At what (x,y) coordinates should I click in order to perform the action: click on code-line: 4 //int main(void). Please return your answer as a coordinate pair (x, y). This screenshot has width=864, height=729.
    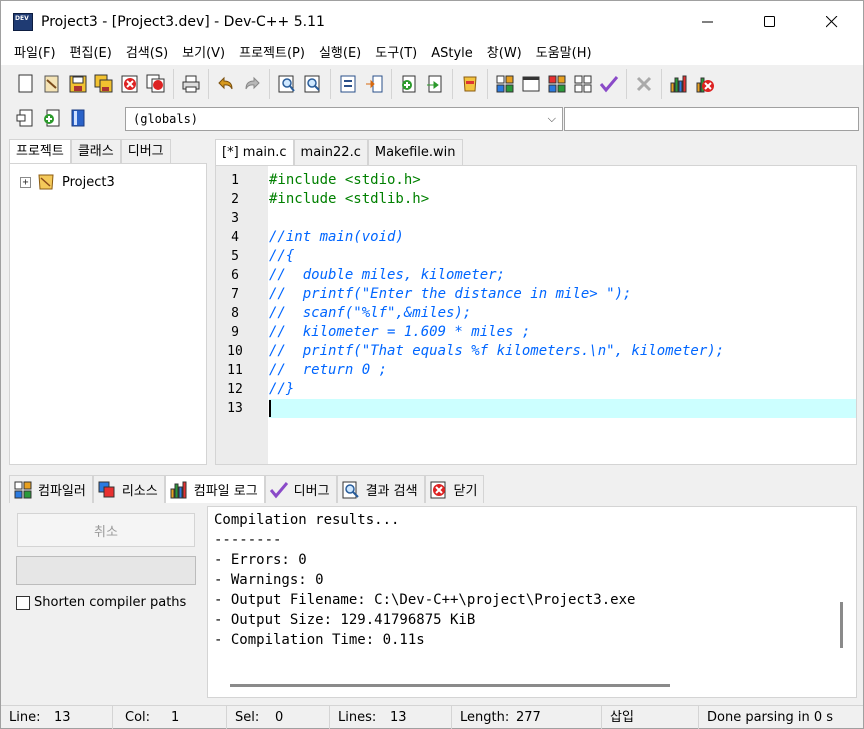
    Looking at the image, I should click on (536, 237).